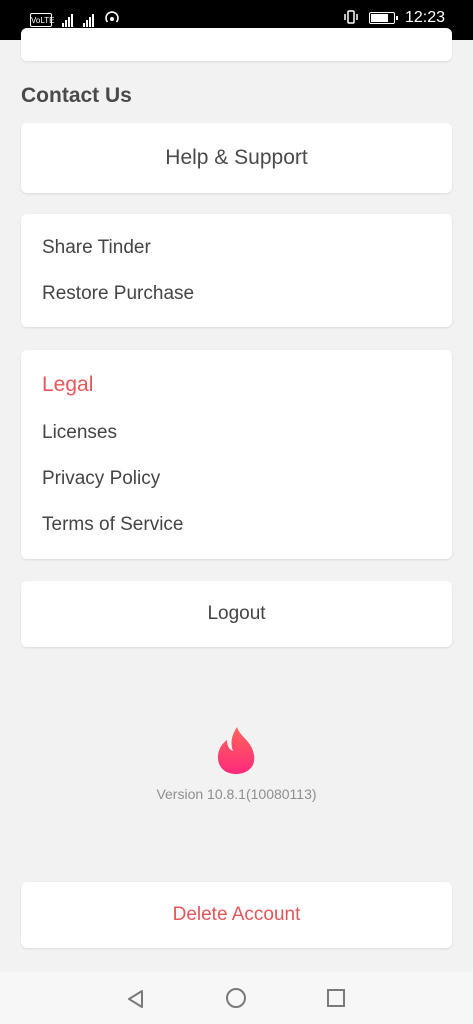 Image resolution: width=473 pixels, height=1024 pixels. I want to click on logout-label: Logout, so click(236, 613).